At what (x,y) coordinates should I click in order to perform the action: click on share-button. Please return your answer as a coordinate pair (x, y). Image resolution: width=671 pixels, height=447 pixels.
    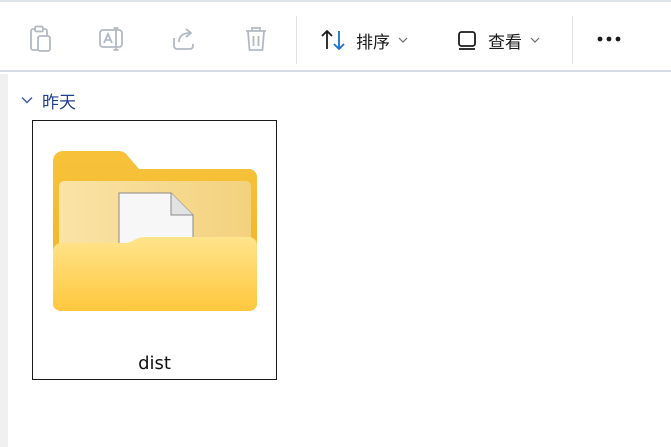
    Looking at the image, I should click on (184, 39).